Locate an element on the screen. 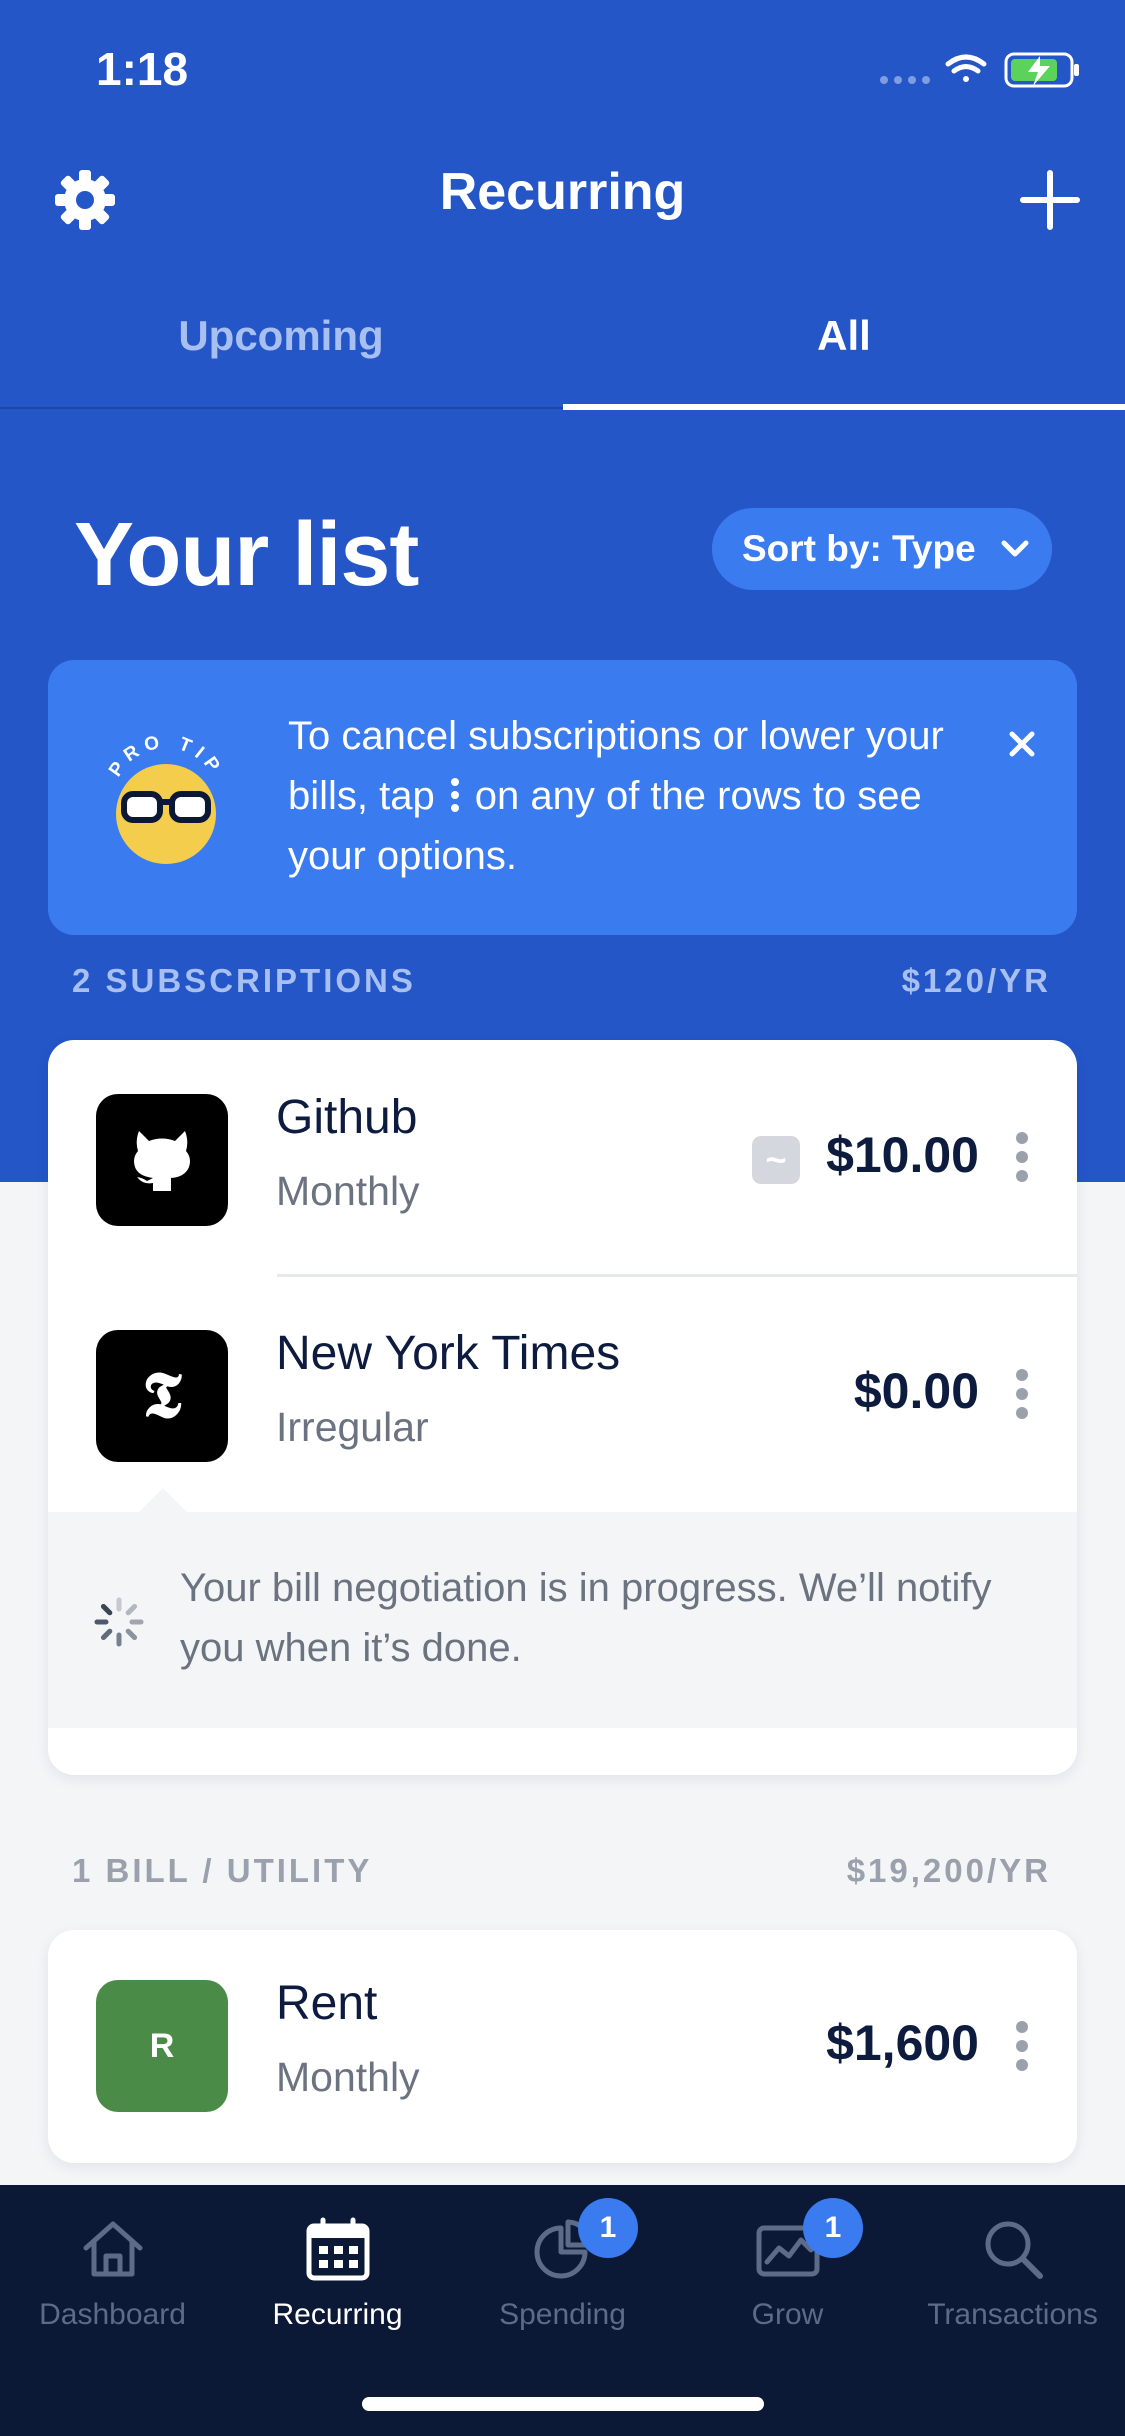 This screenshot has width=1125, height=2436. nav-dashboard: Dashboard is located at coordinates (112, 2275).